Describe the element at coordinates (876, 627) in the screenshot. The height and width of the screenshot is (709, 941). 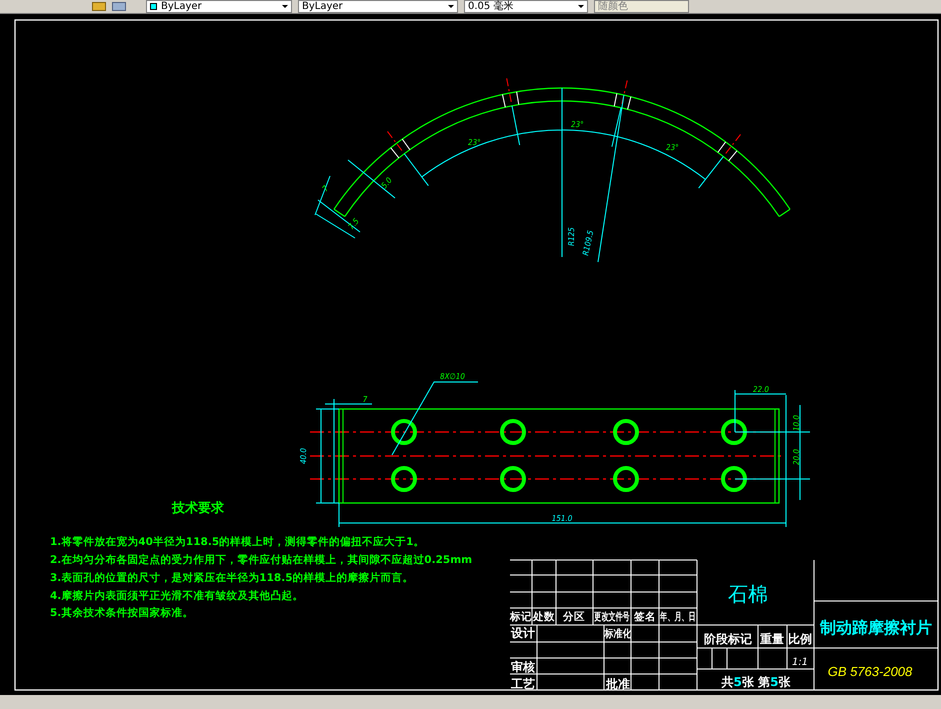
I see `part-name-text: 制动蹄摩擦衬片` at that location.